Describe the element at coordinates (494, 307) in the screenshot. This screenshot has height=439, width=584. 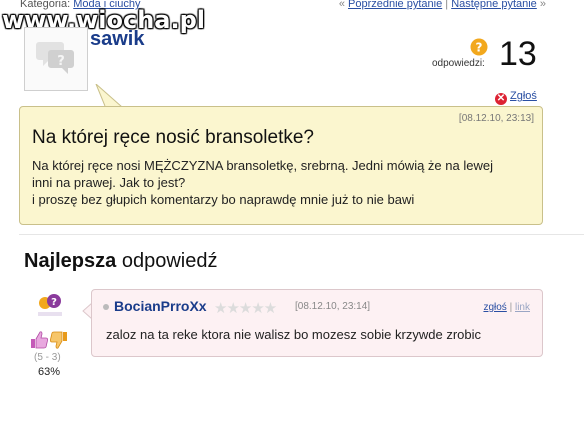
I see `report-answer-link: zgłoś` at that location.